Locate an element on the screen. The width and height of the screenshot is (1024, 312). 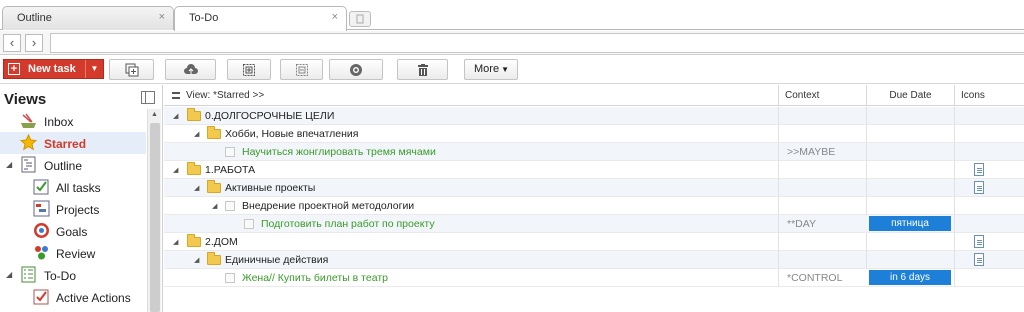
expand-button is located at coordinates (249, 69).